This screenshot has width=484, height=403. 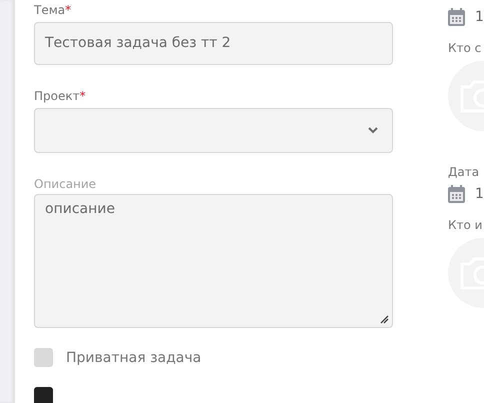 I want to click on side-label: Кто и, so click(x=466, y=225).